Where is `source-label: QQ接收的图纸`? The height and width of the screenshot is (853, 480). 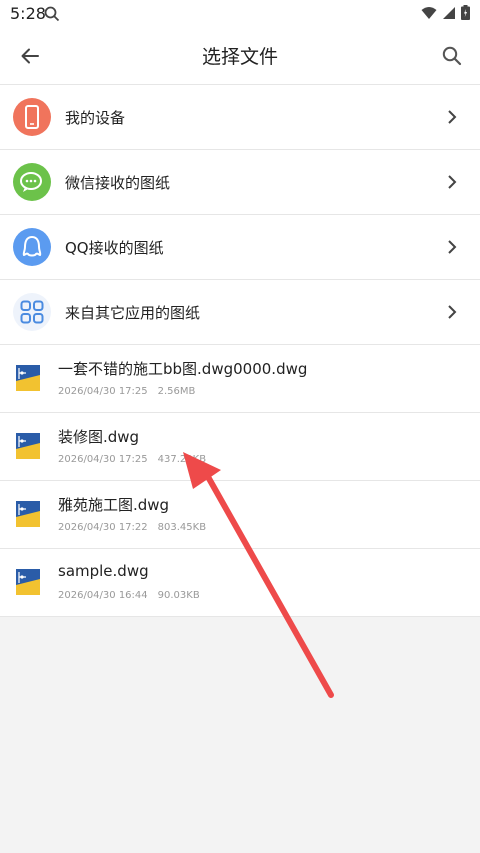
source-label: QQ接收的图纸 is located at coordinates (114, 247).